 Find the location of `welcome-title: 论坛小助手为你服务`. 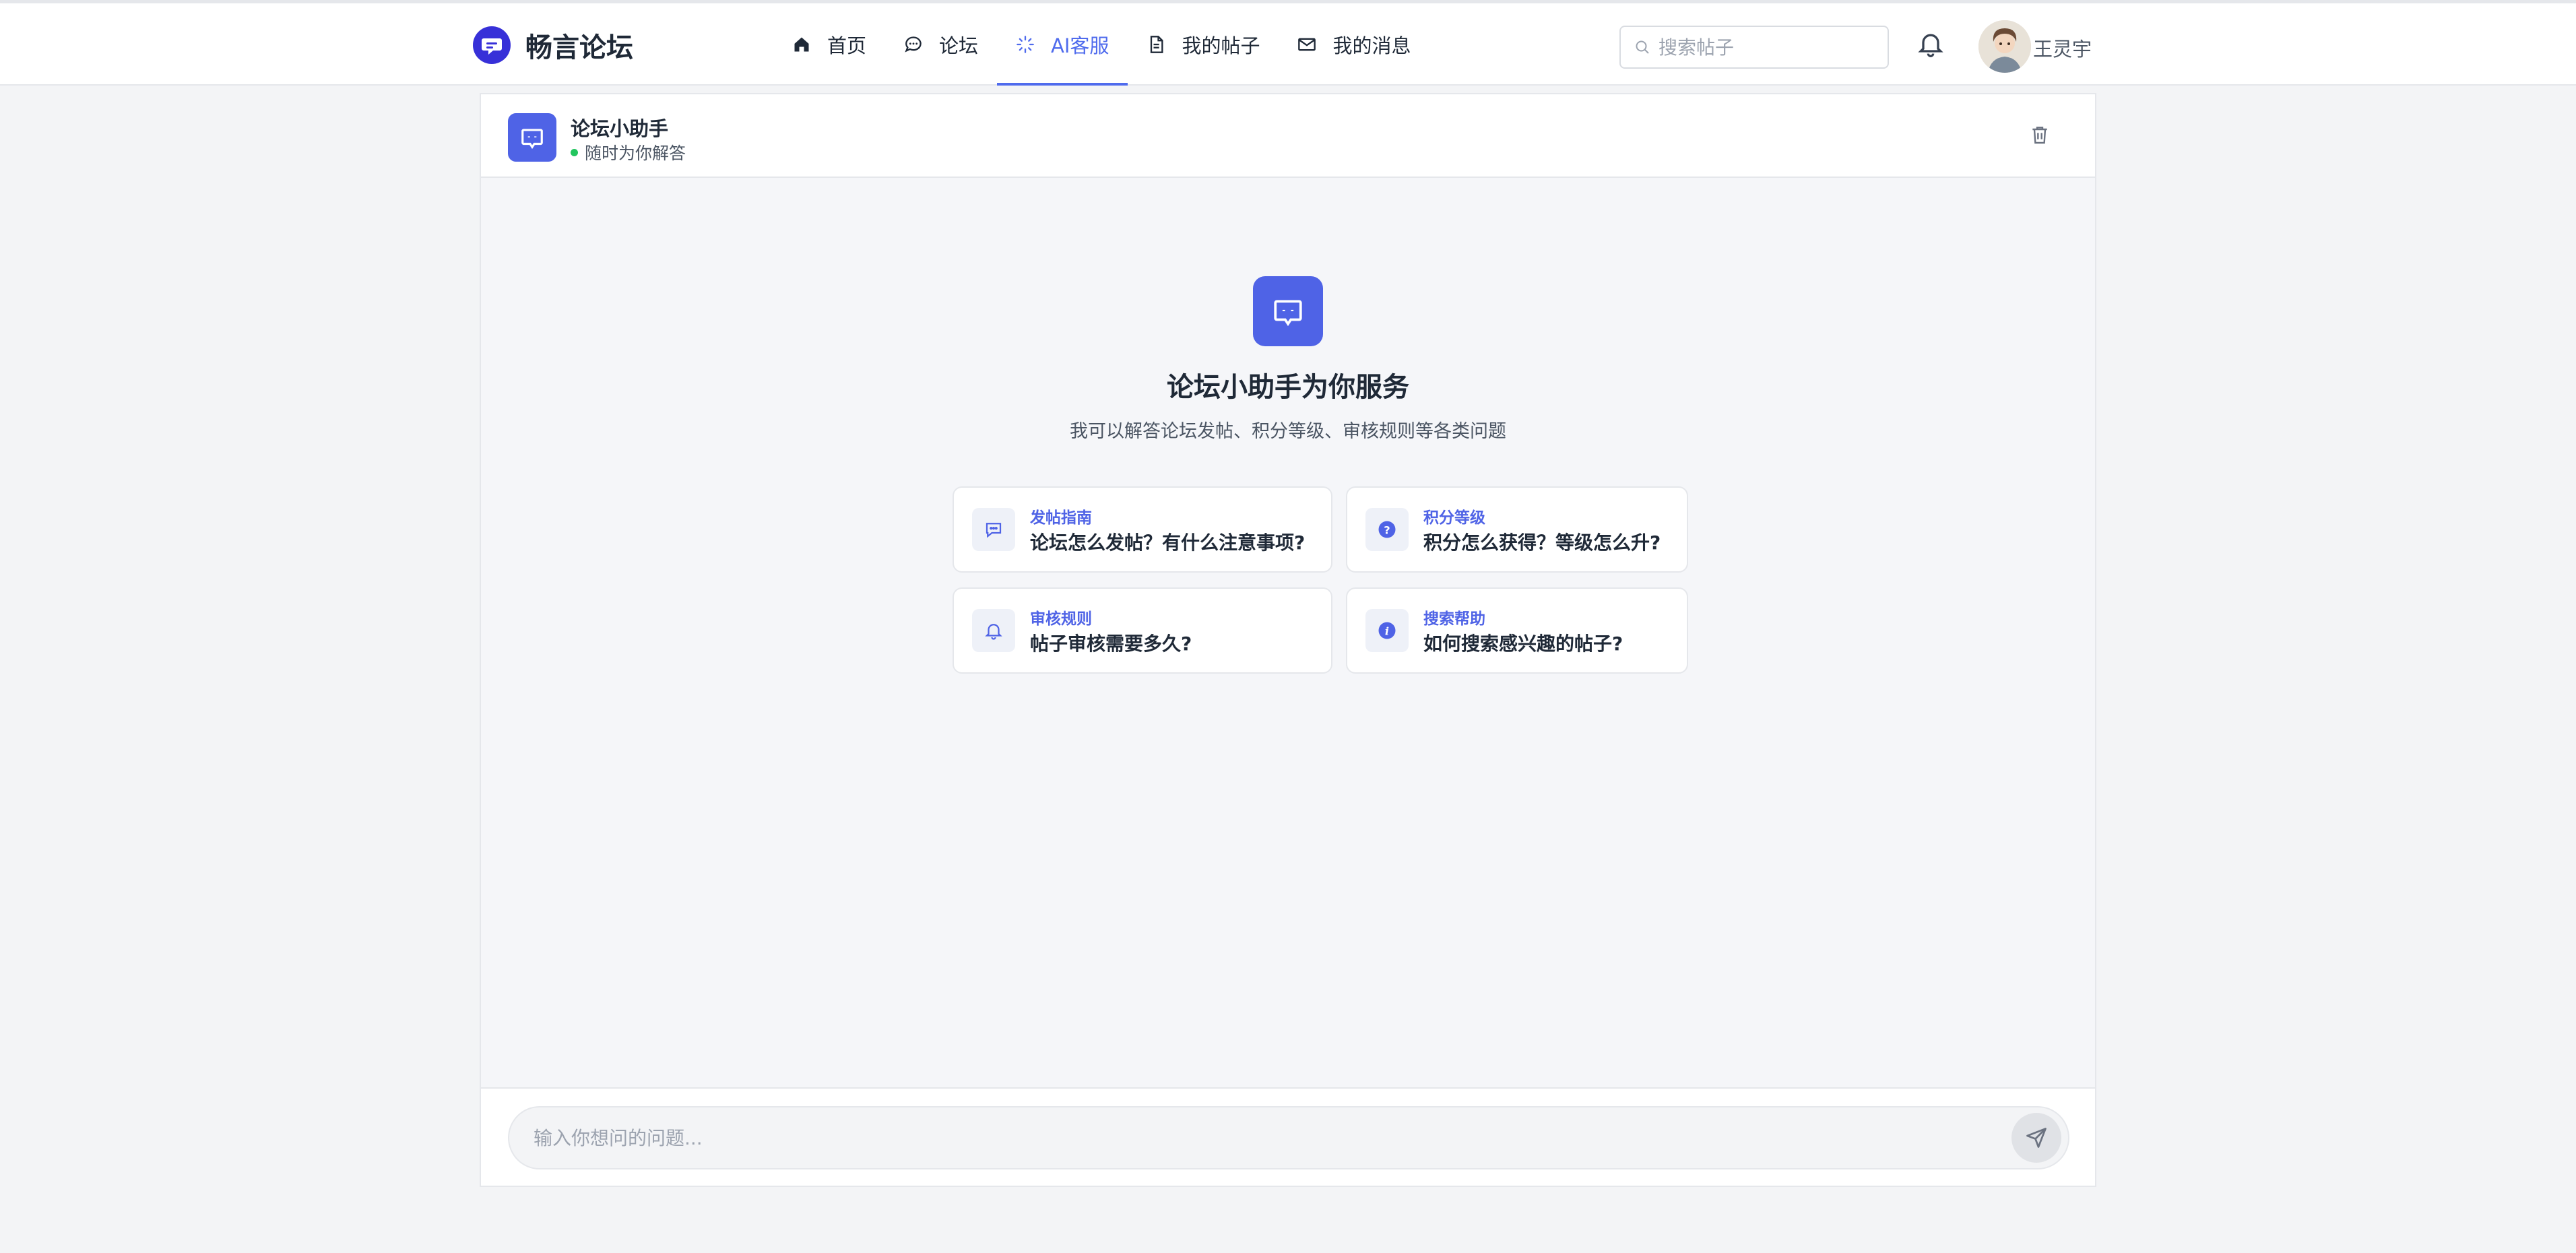

welcome-title: 论坛小助手为你服务 is located at coordinates (1288, 388).